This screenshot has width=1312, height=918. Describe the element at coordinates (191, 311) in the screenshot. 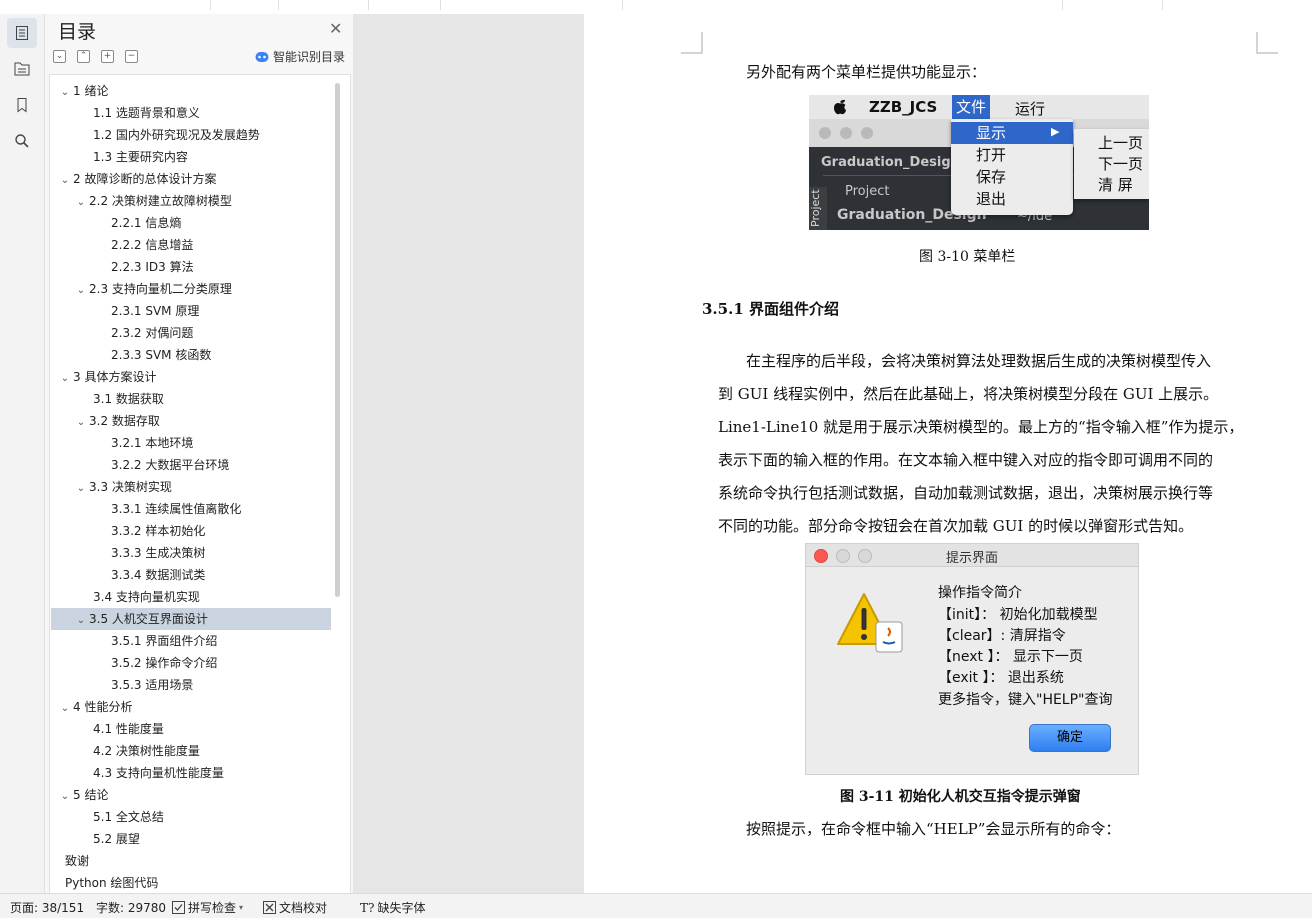

I see `toc-item: 2.3.1 SVM 原理` at that location.